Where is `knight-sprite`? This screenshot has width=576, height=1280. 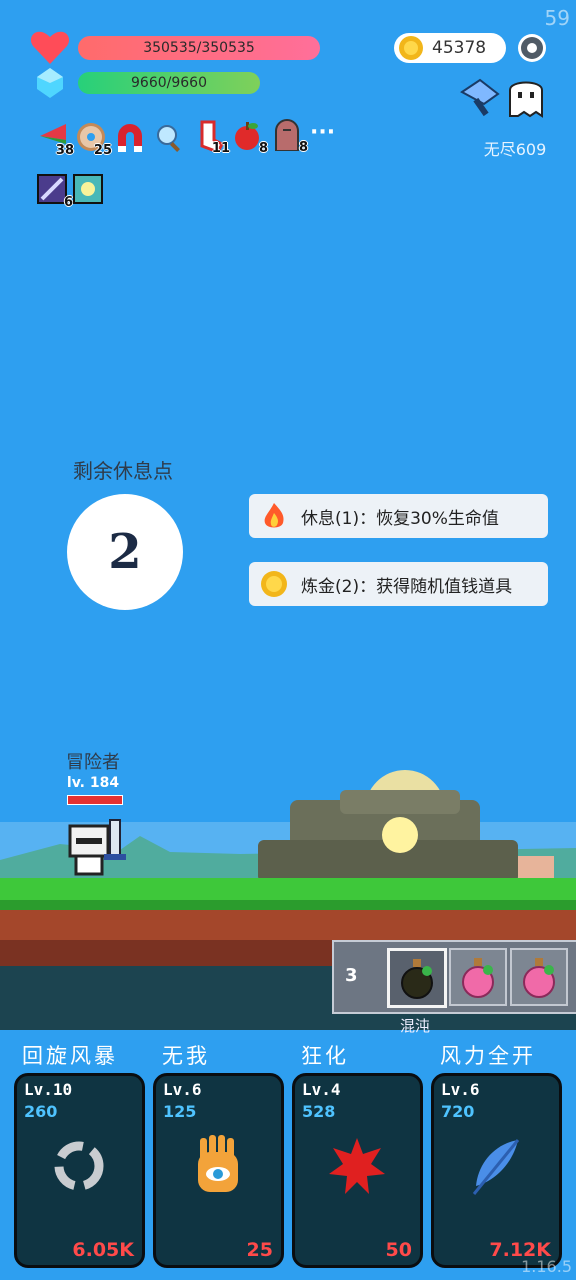 knight-sprite is located at coordinates (98, 849).